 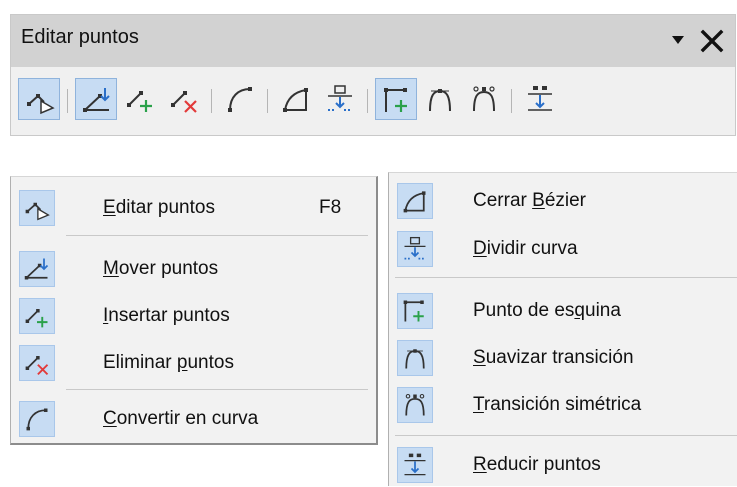 What do you see at coordinates (525, 248) in the screenshot?
I see `menu-item-label: Dividir curva` at bounding box center [525, 248].